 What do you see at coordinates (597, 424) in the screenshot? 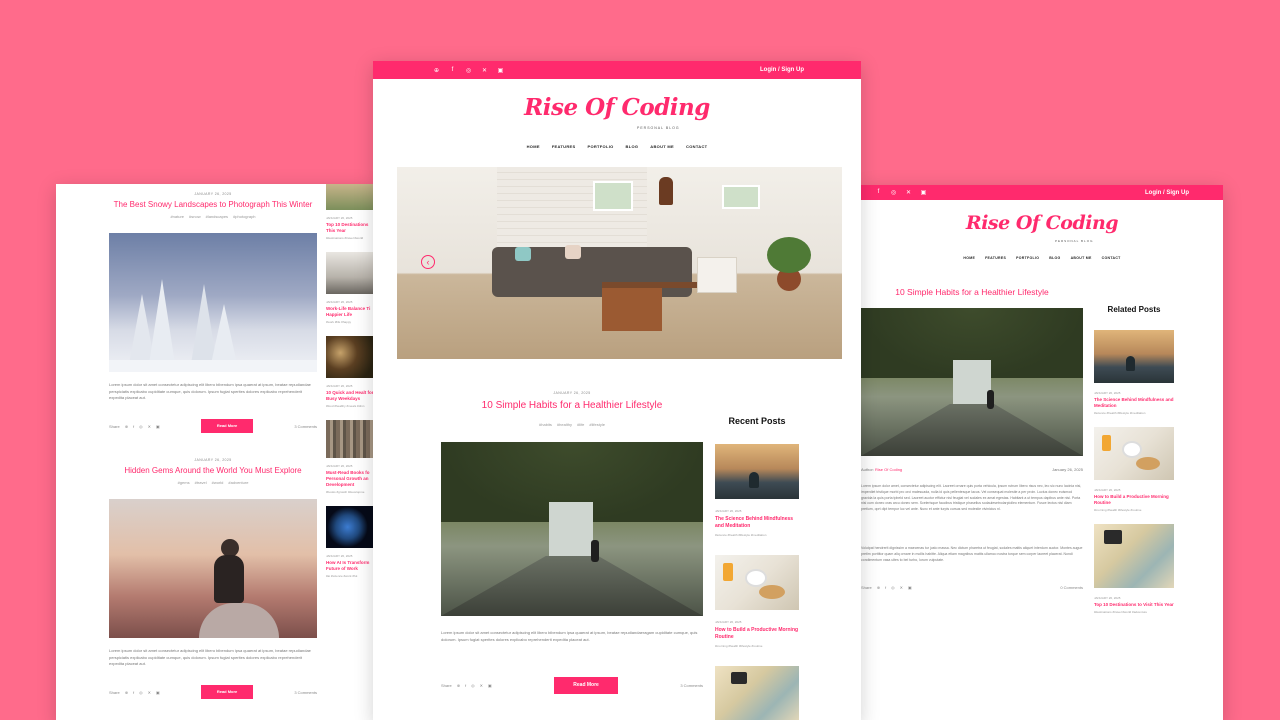
I see `tag: #lifestyle` at bounding box center [597, 424].